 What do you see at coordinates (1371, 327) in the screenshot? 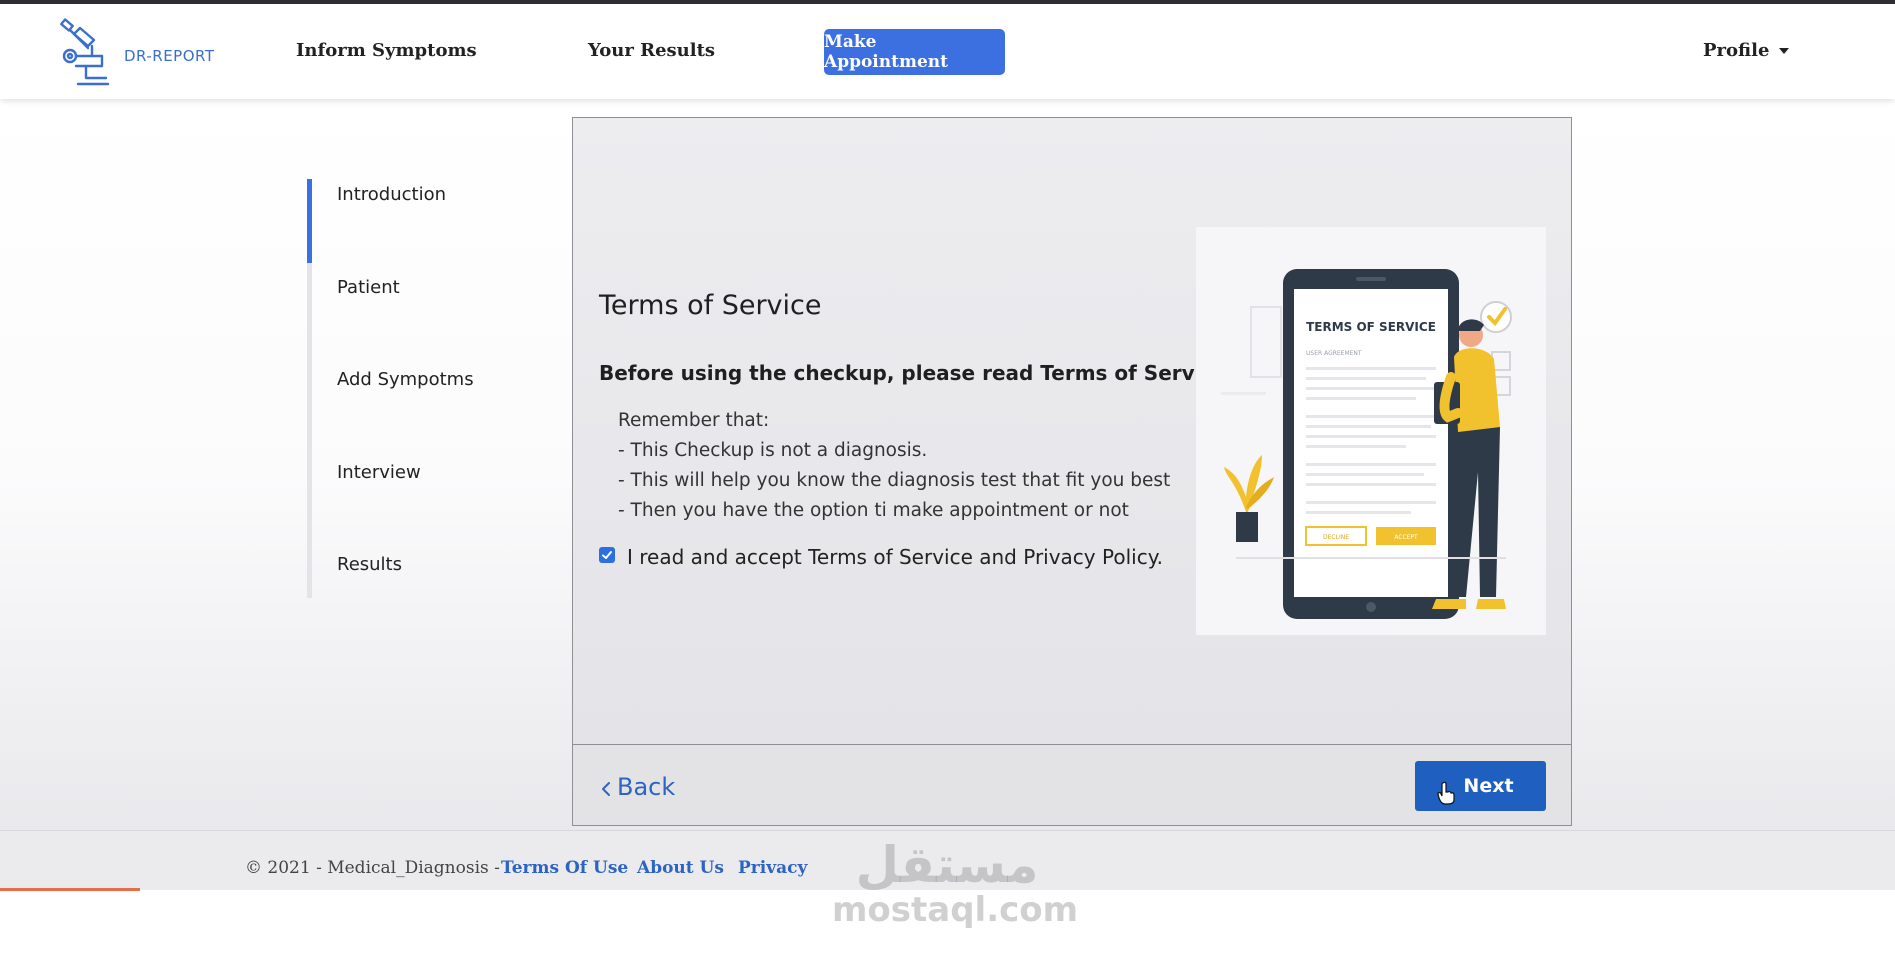
I see `illustration-heading: TERMS OF SERVICE` at bounding box center [1371, 327].